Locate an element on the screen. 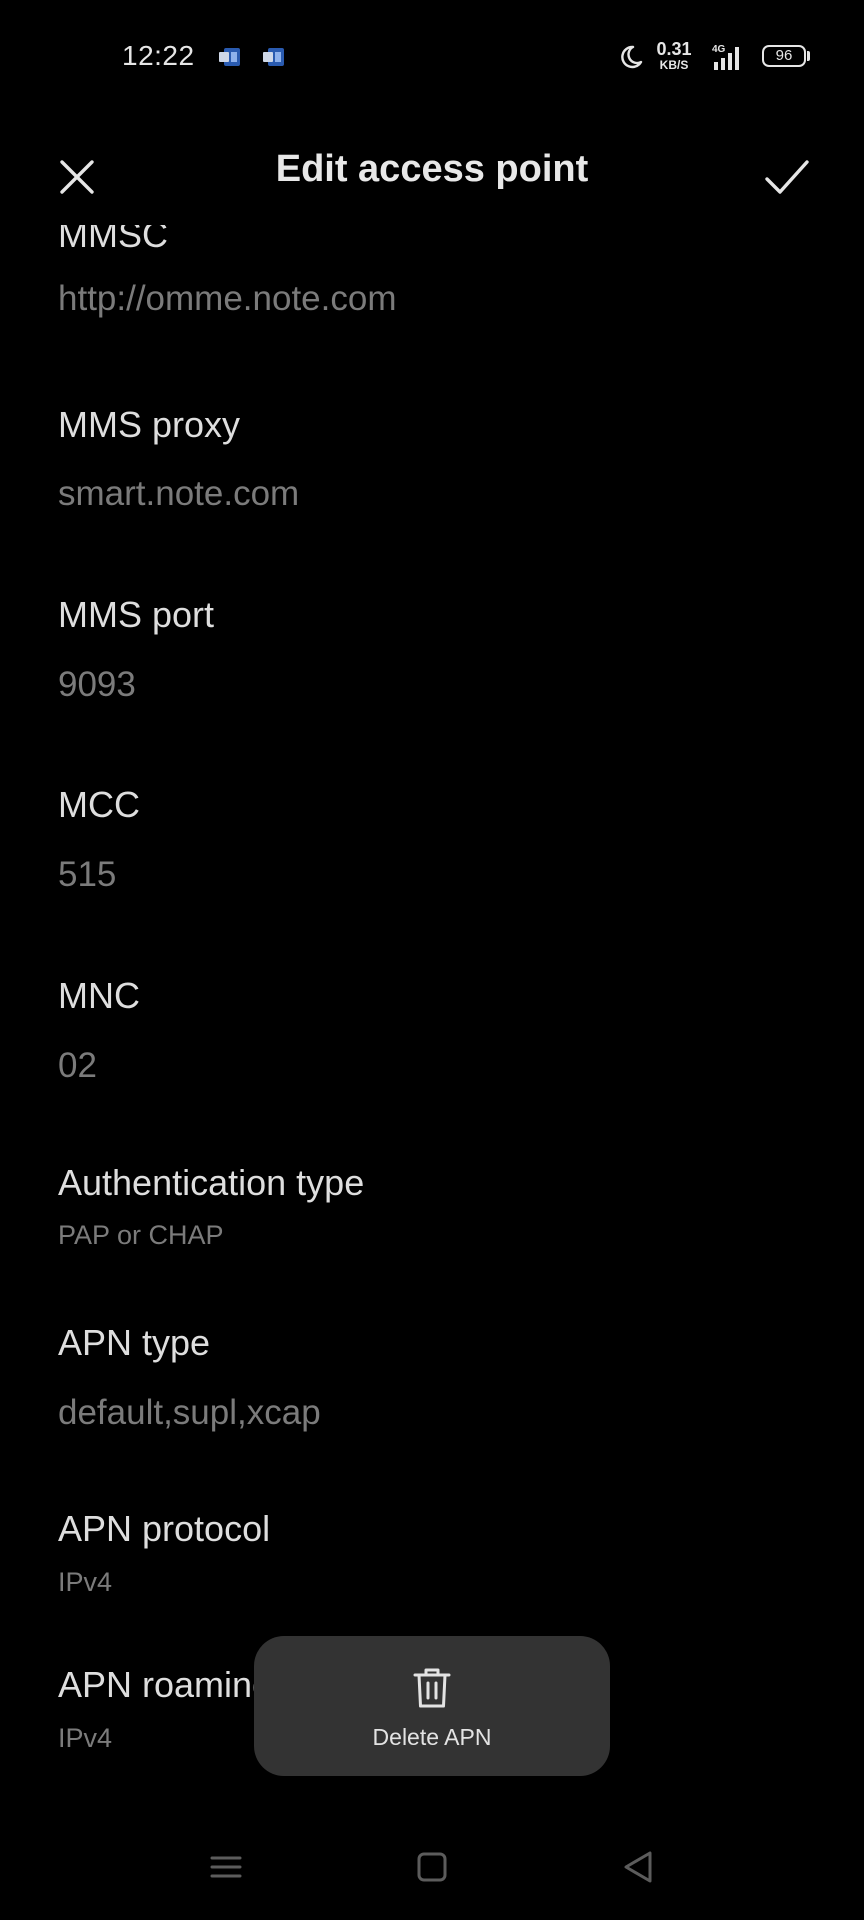  app-header: Edit access point is located at coordinates (432, 172).